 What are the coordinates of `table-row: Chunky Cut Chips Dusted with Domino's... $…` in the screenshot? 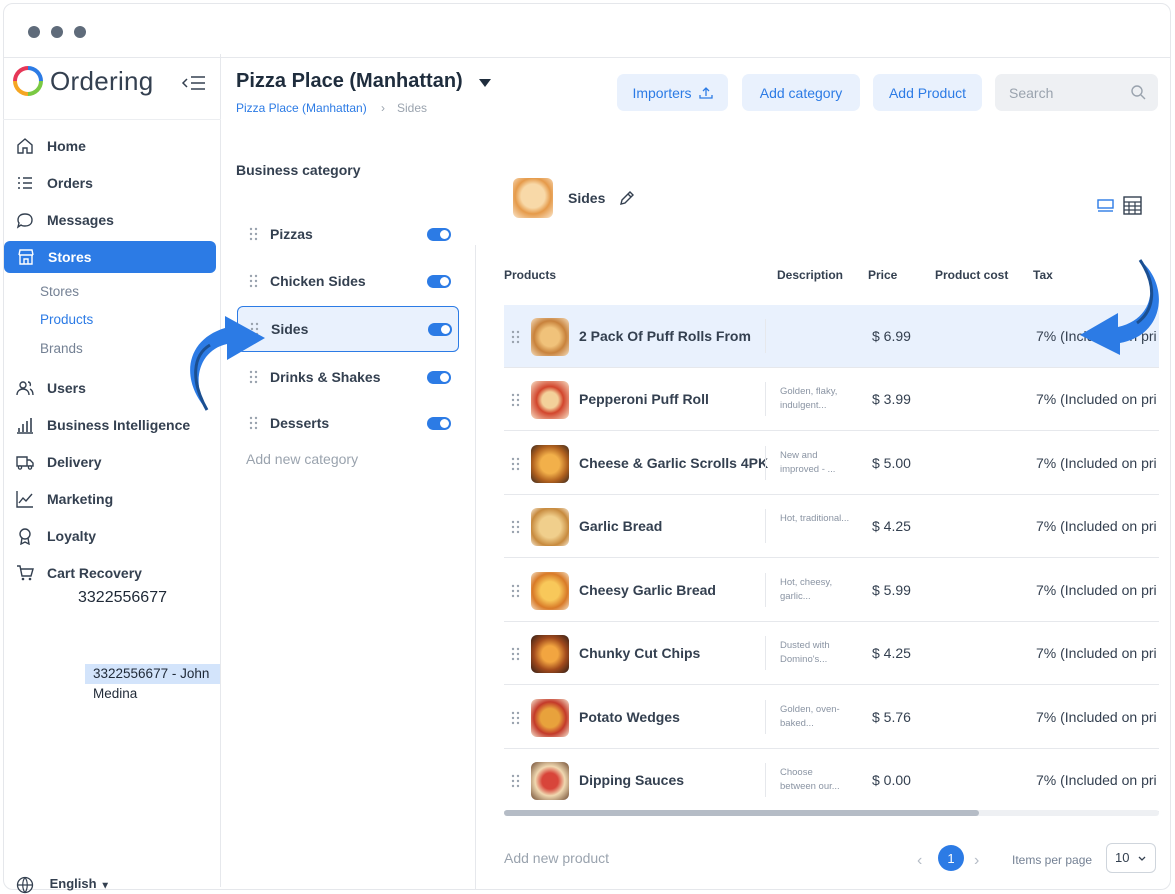 It's located at (831, 653).